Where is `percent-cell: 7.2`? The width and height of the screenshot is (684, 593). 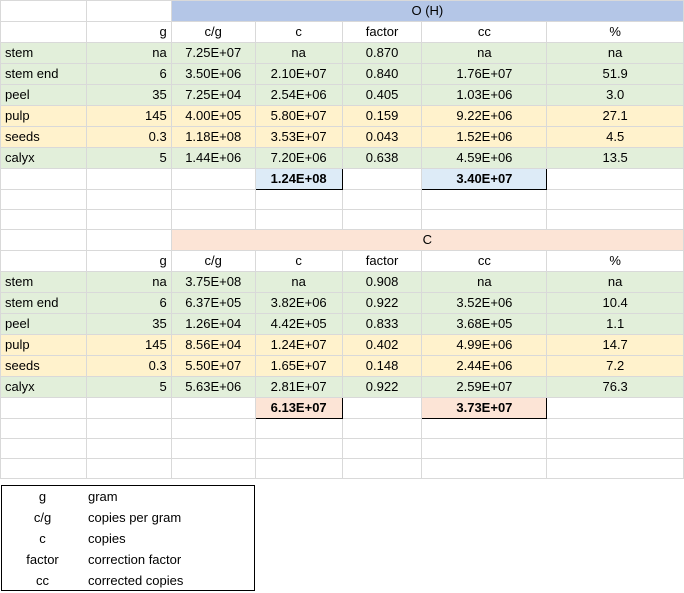
percent-cell: 7.2 is located at coordinates (615, 366).